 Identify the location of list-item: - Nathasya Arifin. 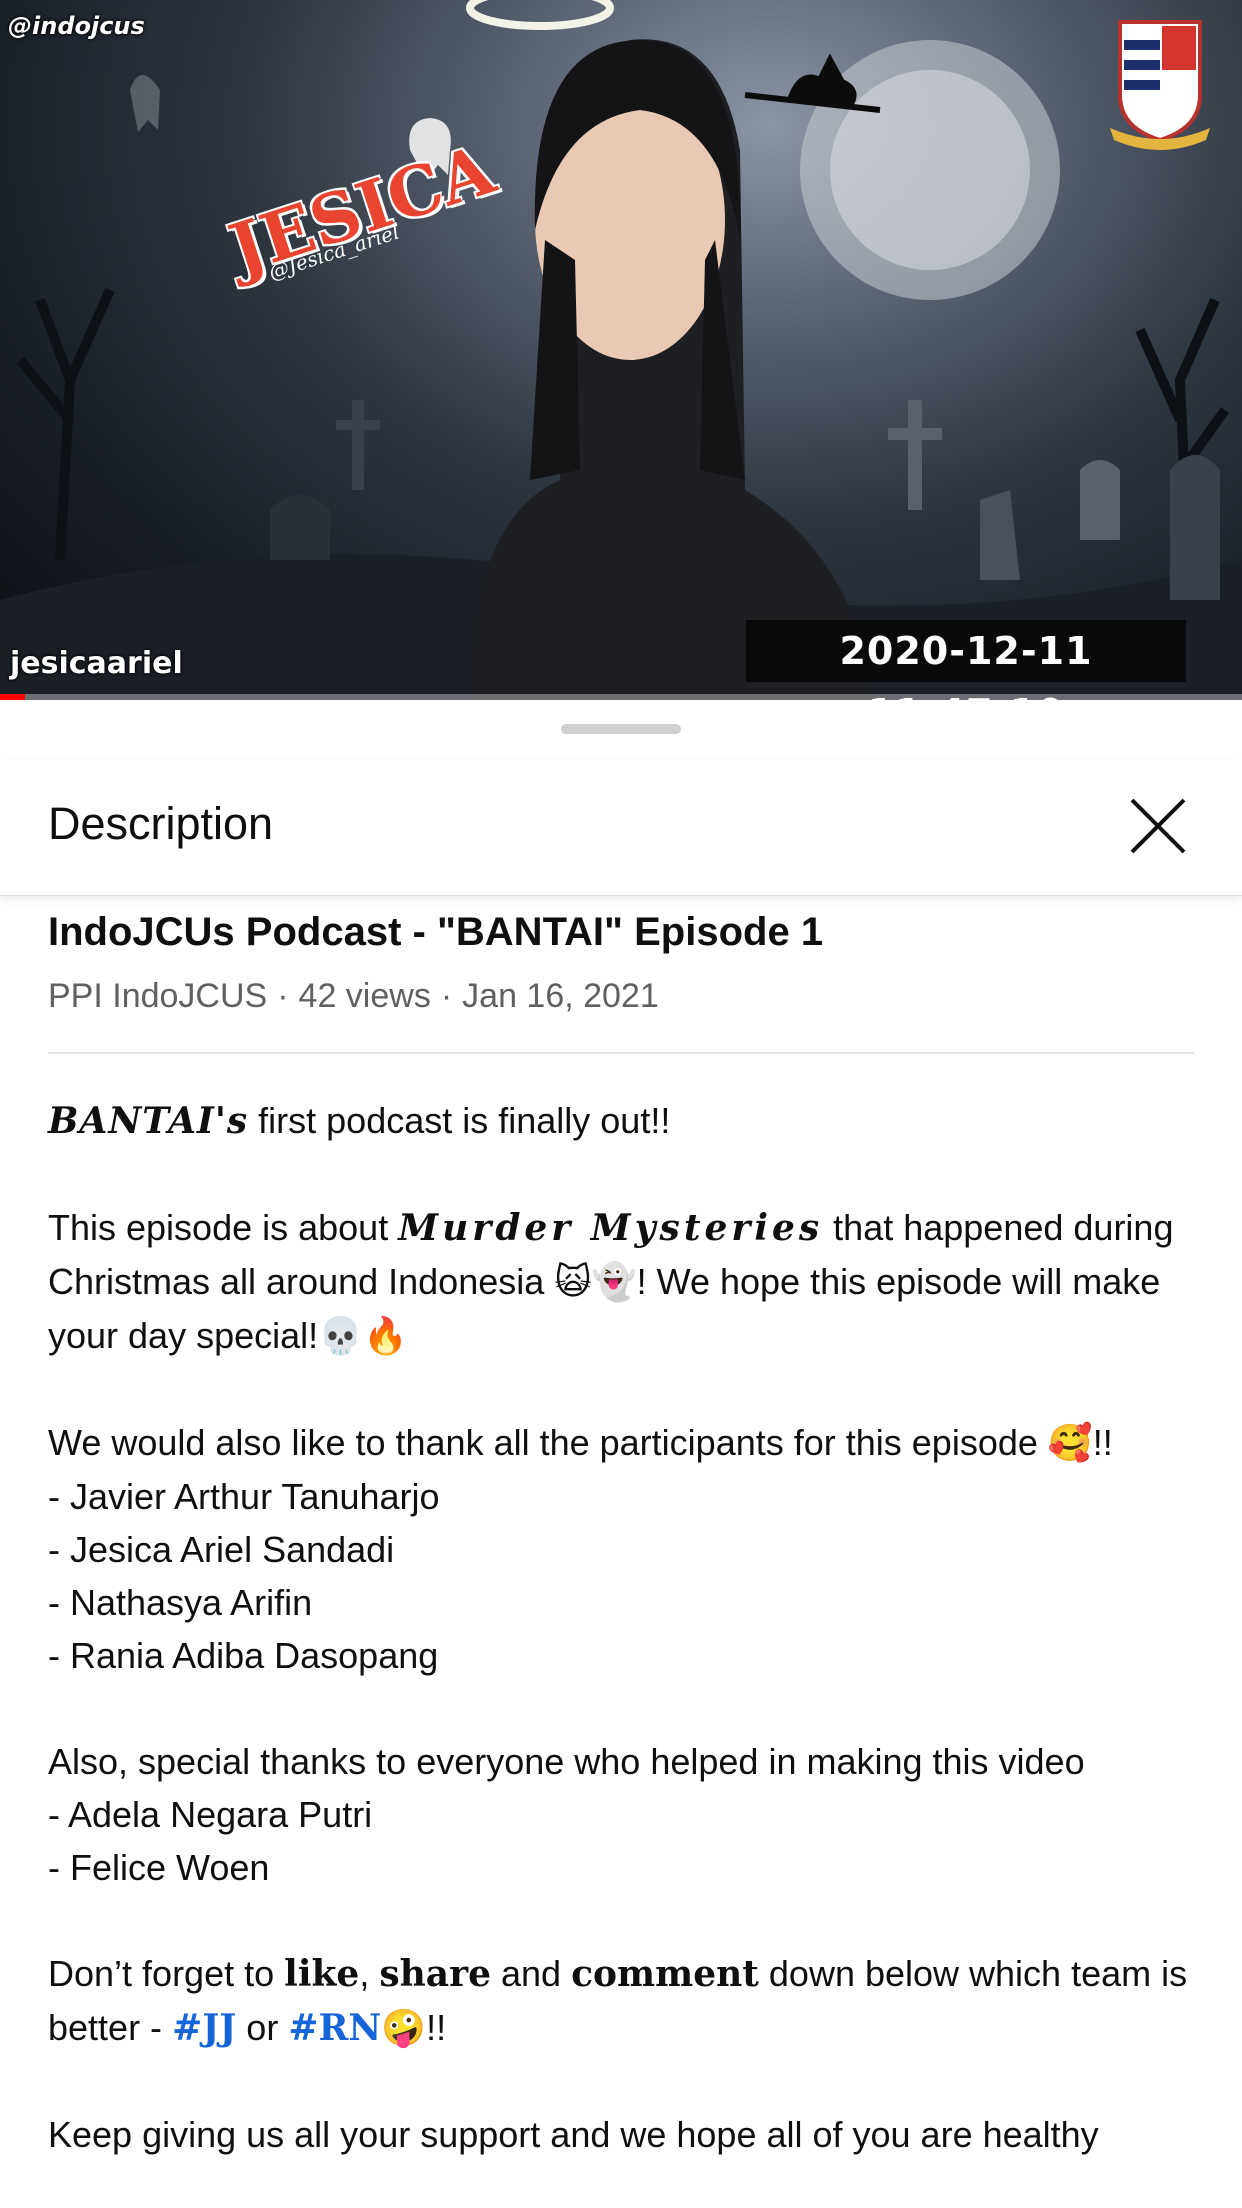
(180, 1602).